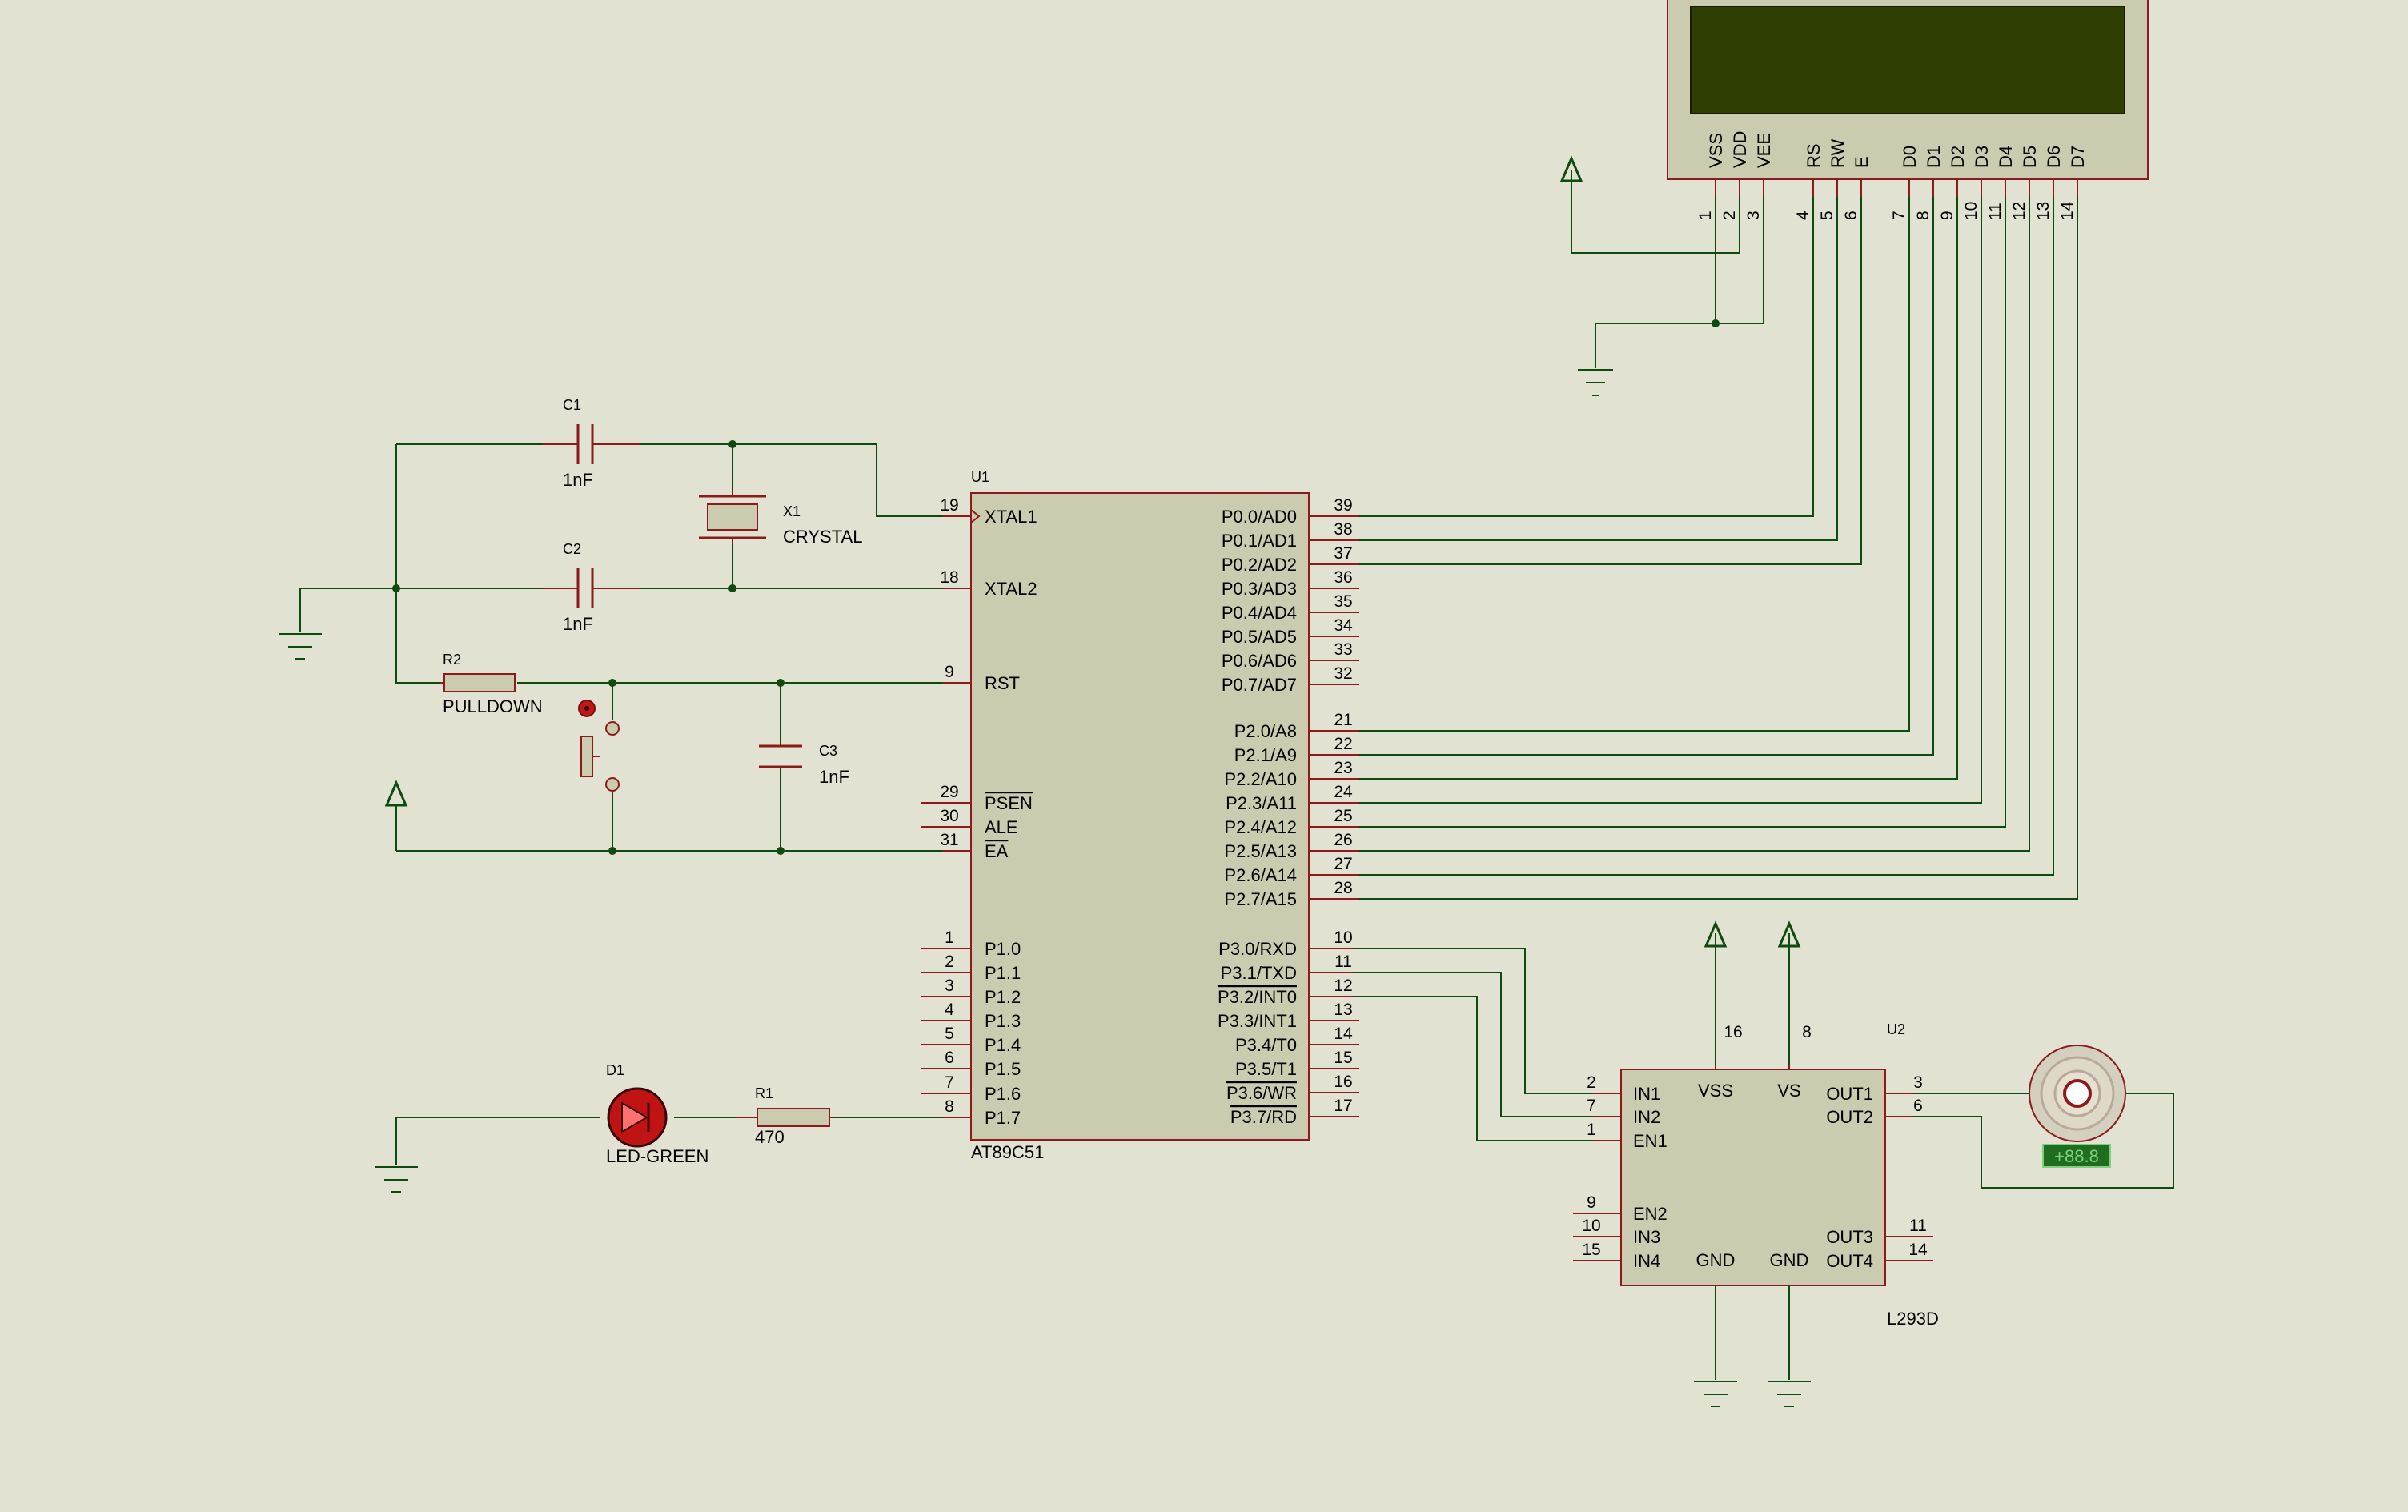  I want to click on pin-number: 15, so click(1591, 1250).